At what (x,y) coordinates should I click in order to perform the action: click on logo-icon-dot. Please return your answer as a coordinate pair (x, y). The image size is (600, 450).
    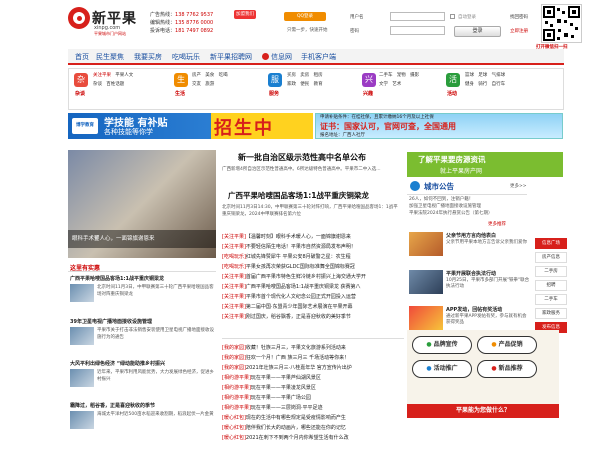
    Looking at the image, I should click on (79, 18).